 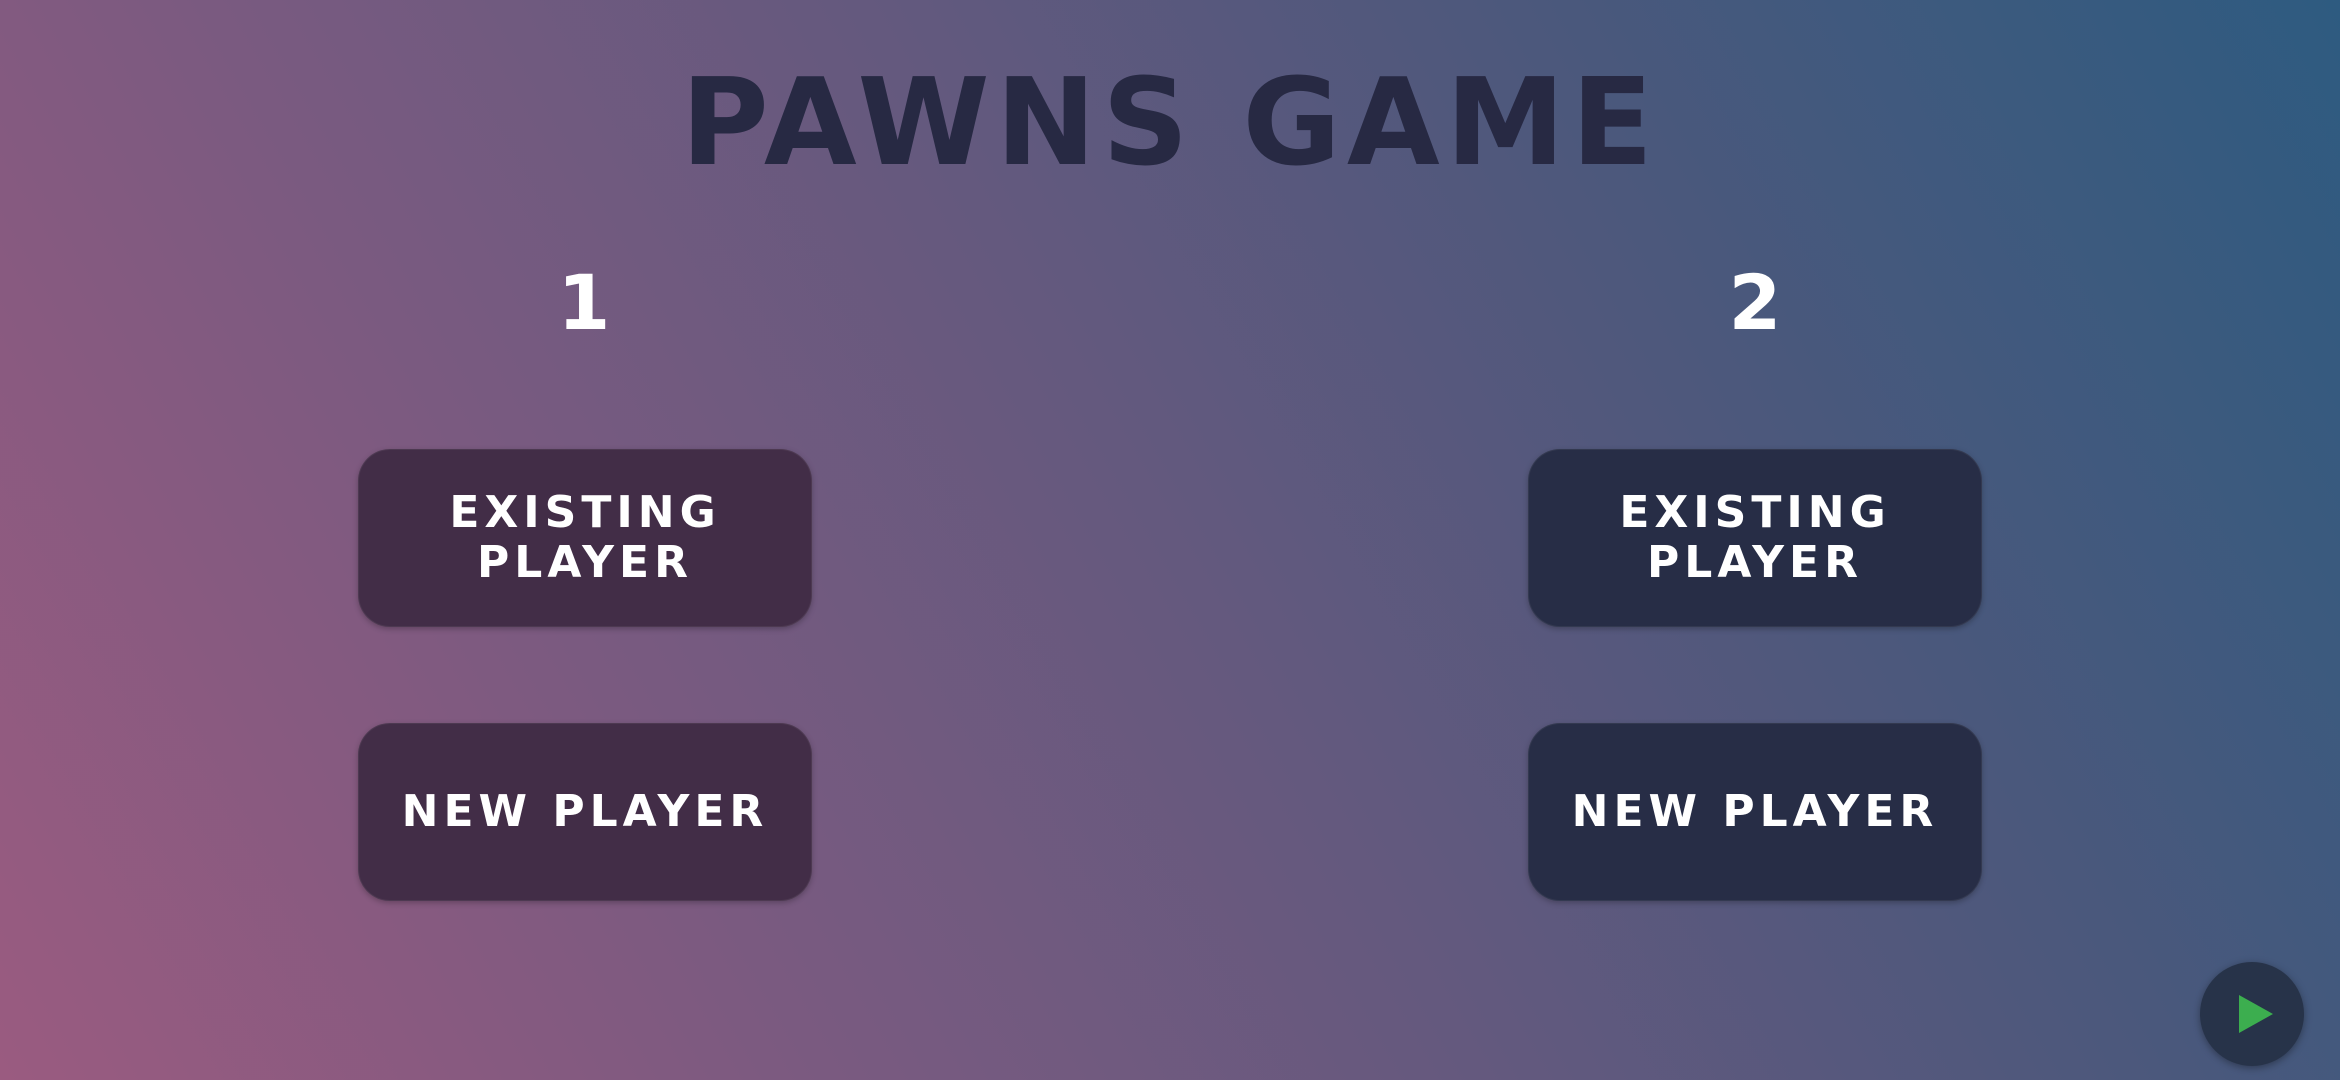 What do you see at coordinates (2256, 1014) in the screenshot?
I see `play-icon` at bounding box center [2256, 1014].